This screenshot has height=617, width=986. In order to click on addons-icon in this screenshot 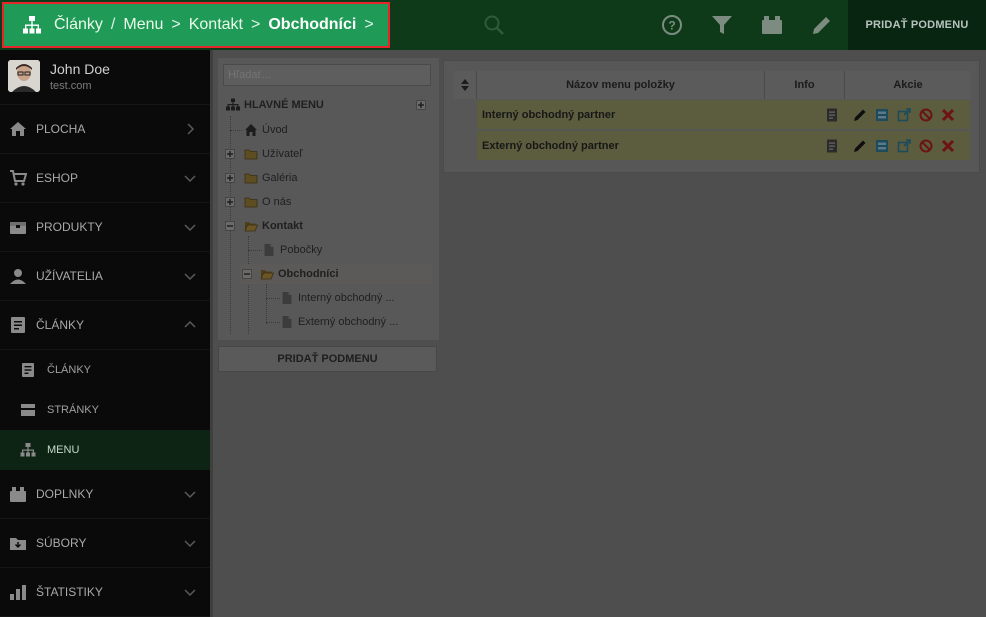, I will do `click(18, 494)`.